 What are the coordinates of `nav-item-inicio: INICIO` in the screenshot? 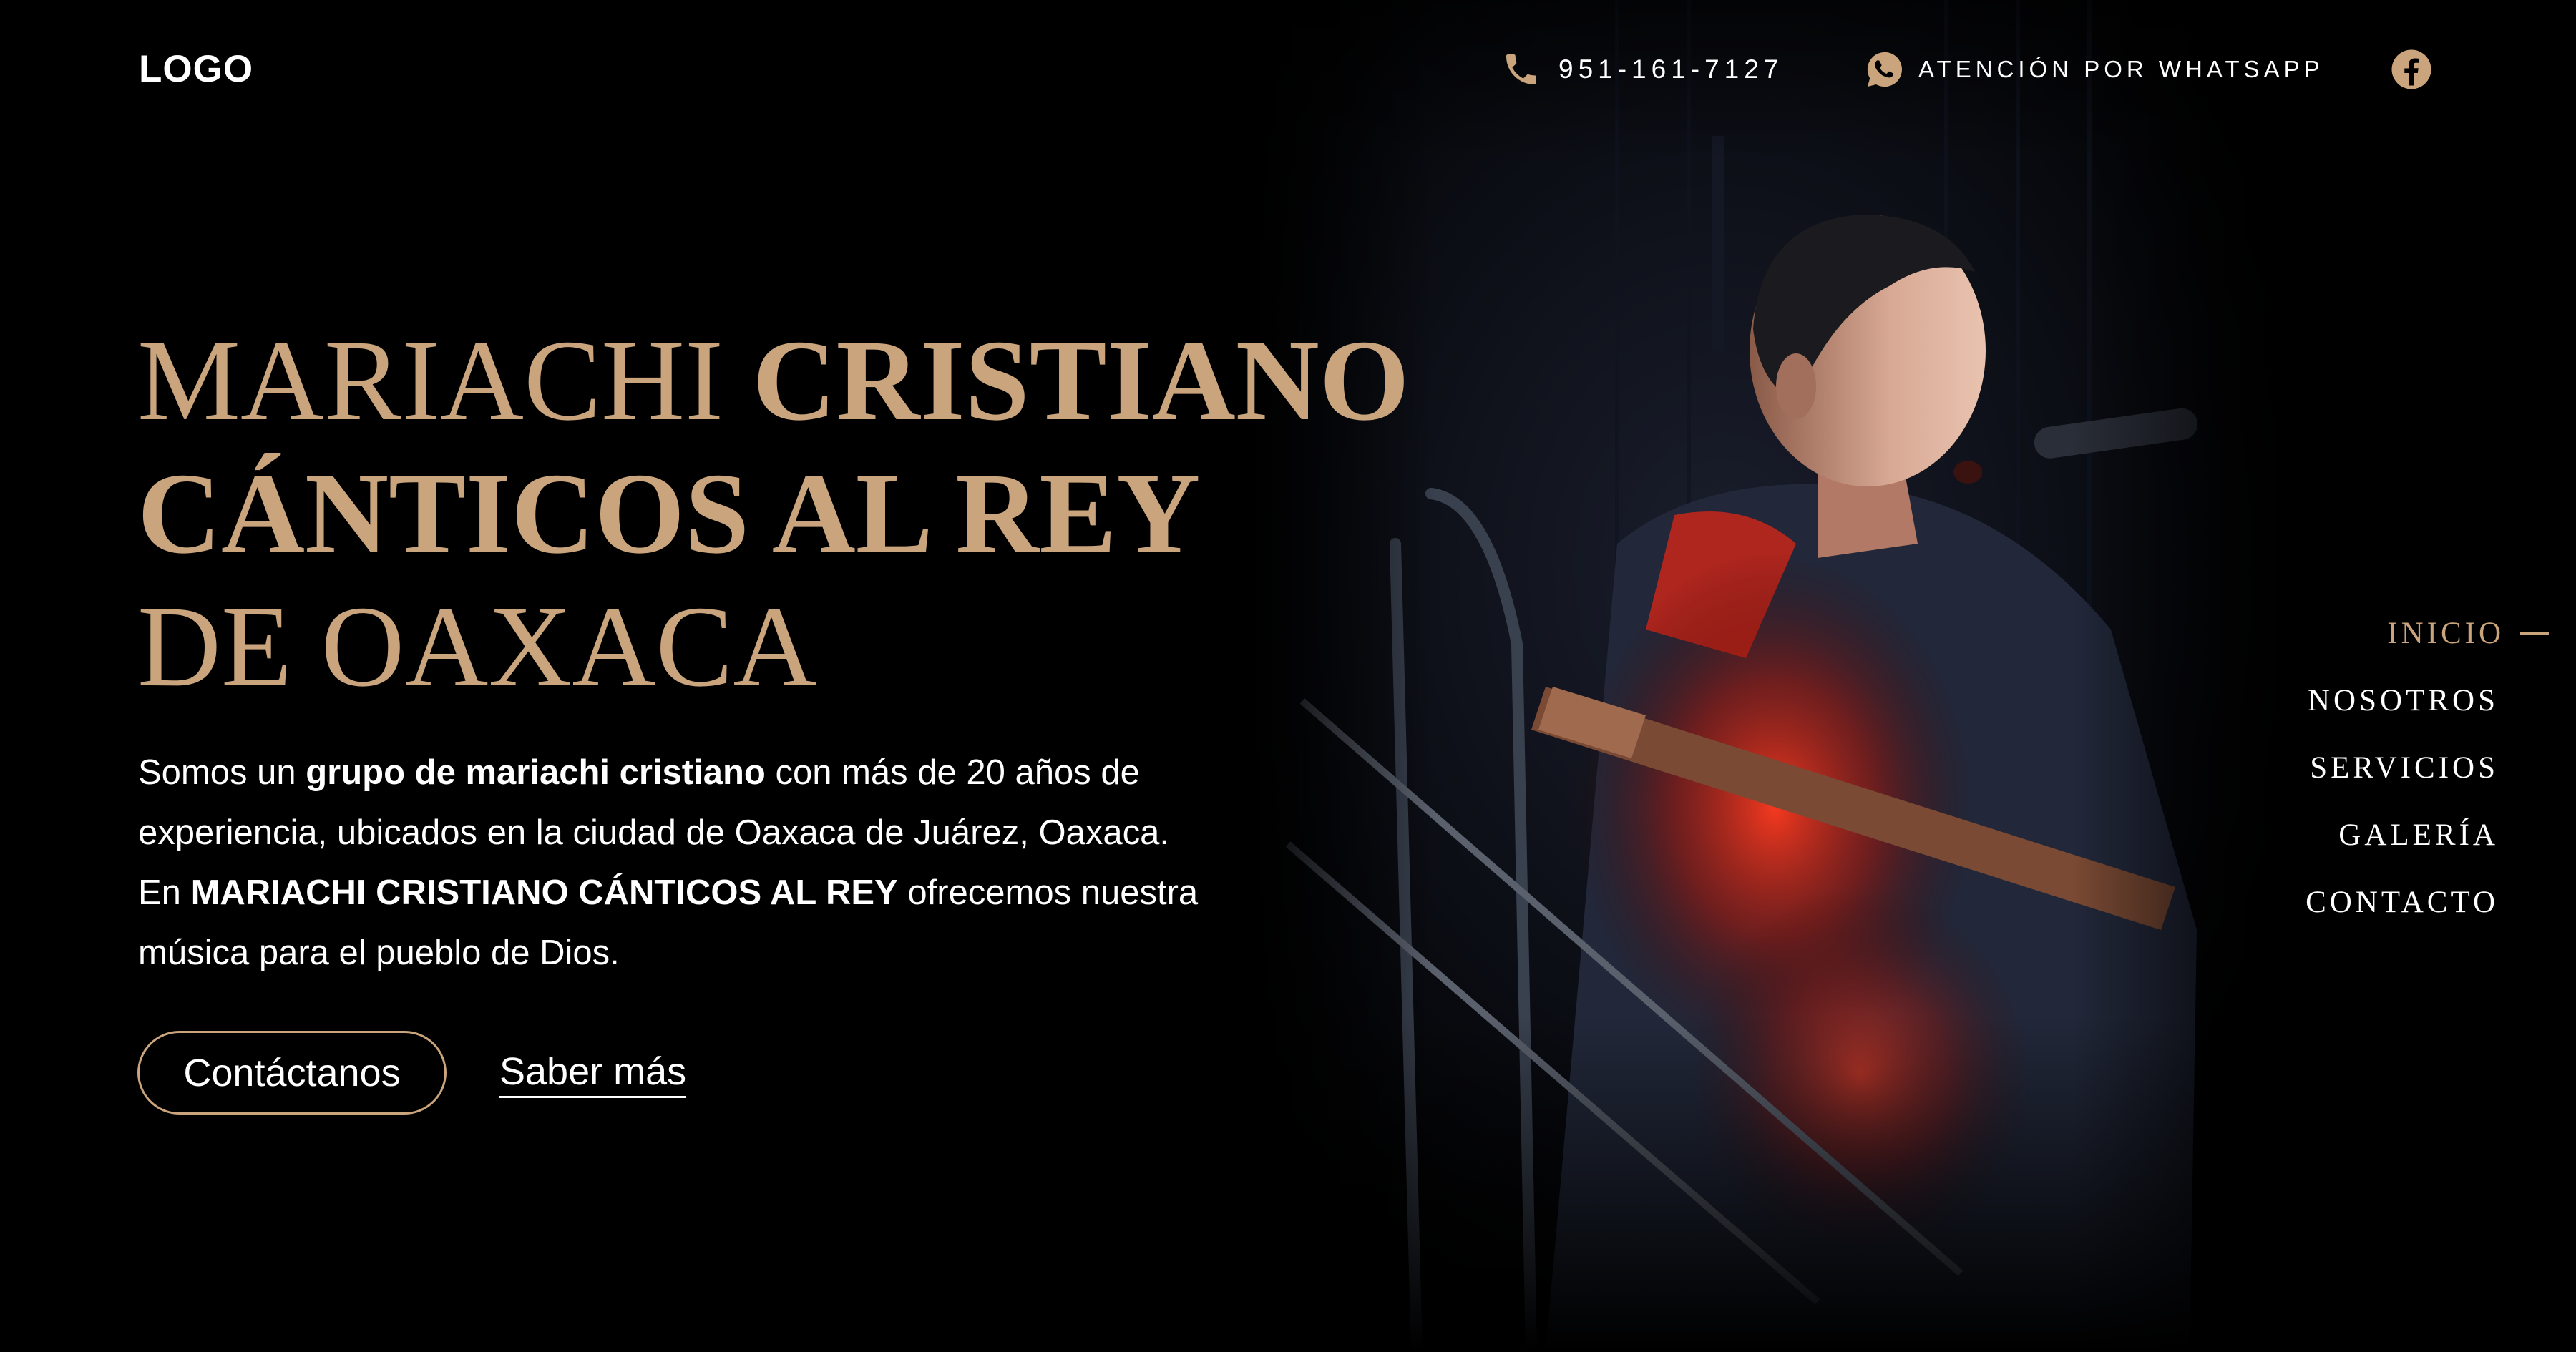 It's located at (2427, 633).